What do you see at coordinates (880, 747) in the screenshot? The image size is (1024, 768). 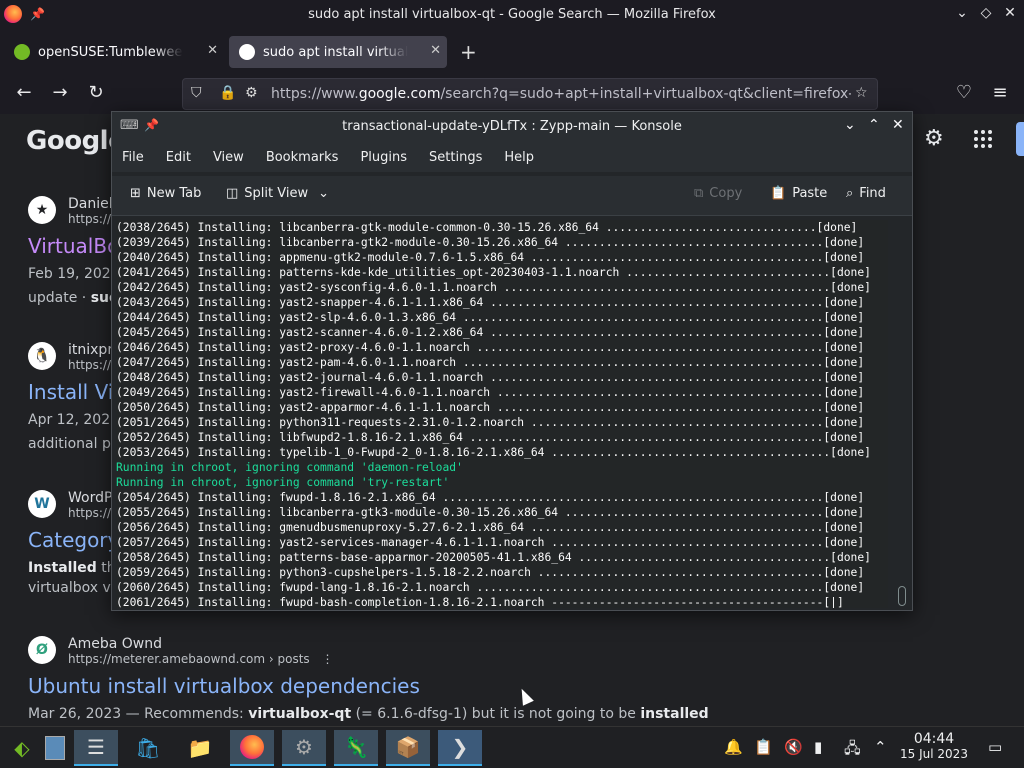 I see `tray-expand-icon: ⌃` at bounding box center [880, 747].